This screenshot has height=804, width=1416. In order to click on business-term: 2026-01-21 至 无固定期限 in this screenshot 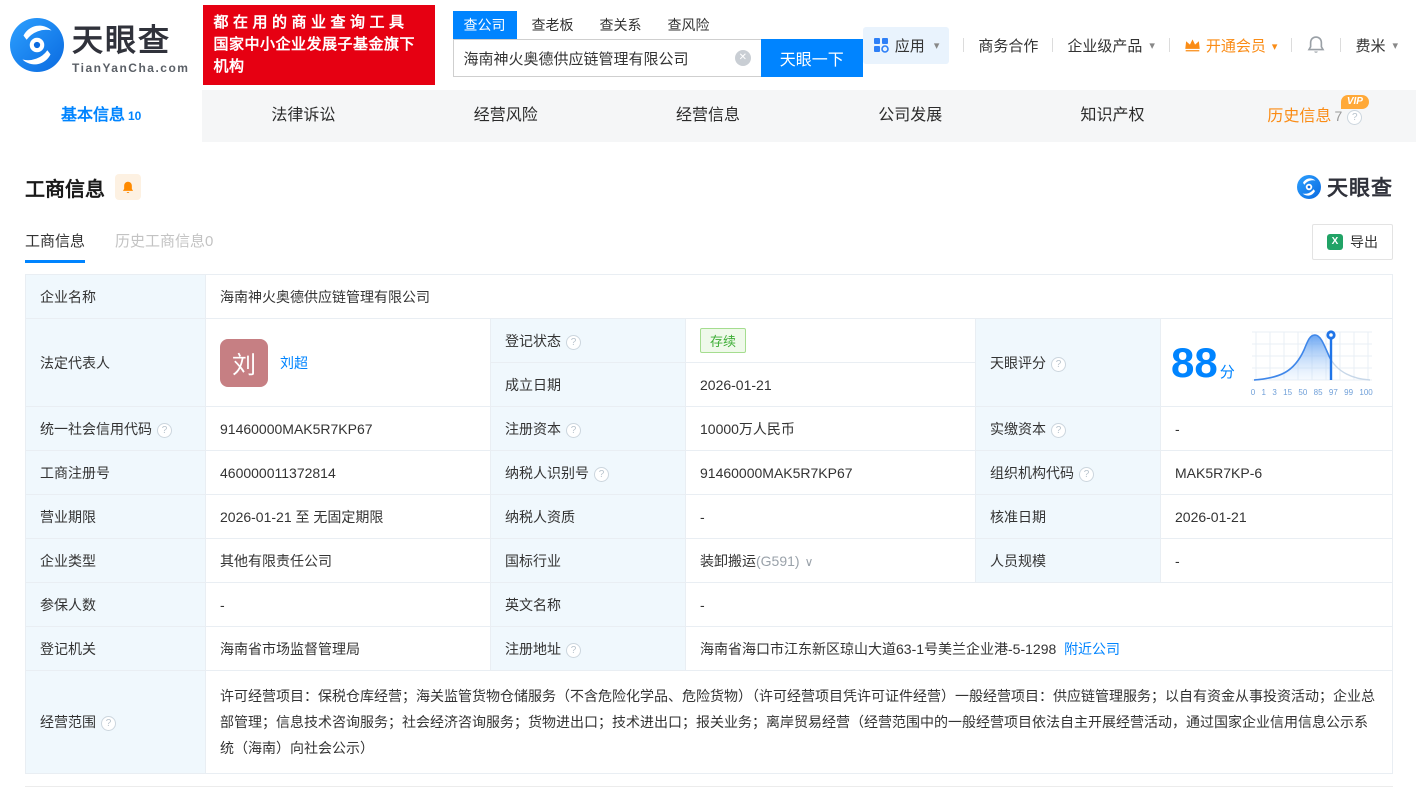, I will do `click(348, 516)`.